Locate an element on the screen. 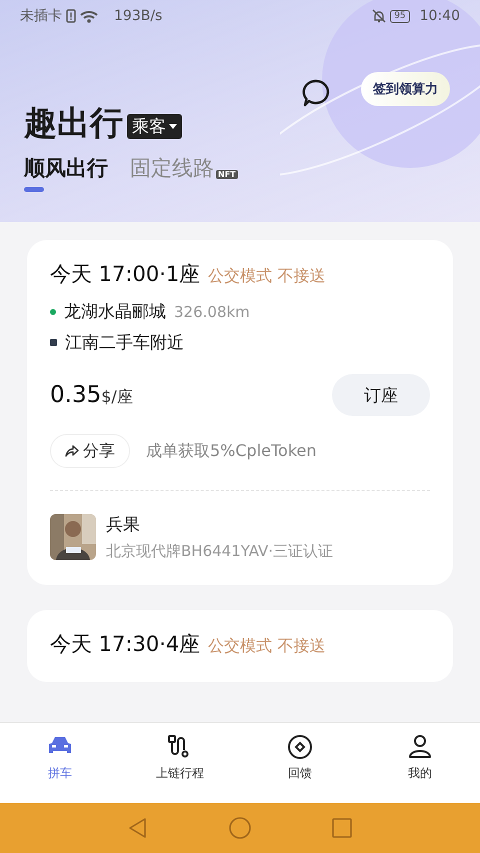 The width and height of the screenshot is (480, 853). role-dropdown: 乘客 is located at coordinates (154, 126).